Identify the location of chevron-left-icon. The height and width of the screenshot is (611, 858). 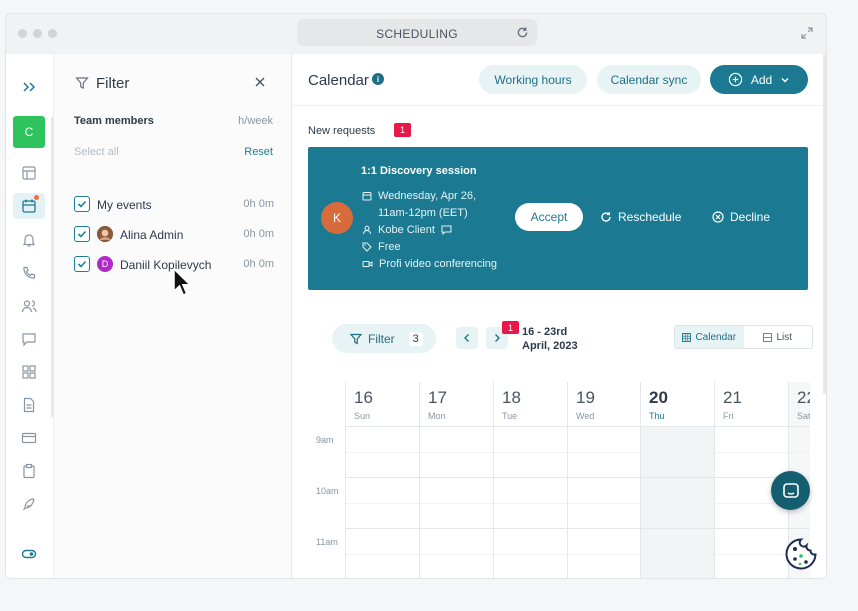
(466, 338).